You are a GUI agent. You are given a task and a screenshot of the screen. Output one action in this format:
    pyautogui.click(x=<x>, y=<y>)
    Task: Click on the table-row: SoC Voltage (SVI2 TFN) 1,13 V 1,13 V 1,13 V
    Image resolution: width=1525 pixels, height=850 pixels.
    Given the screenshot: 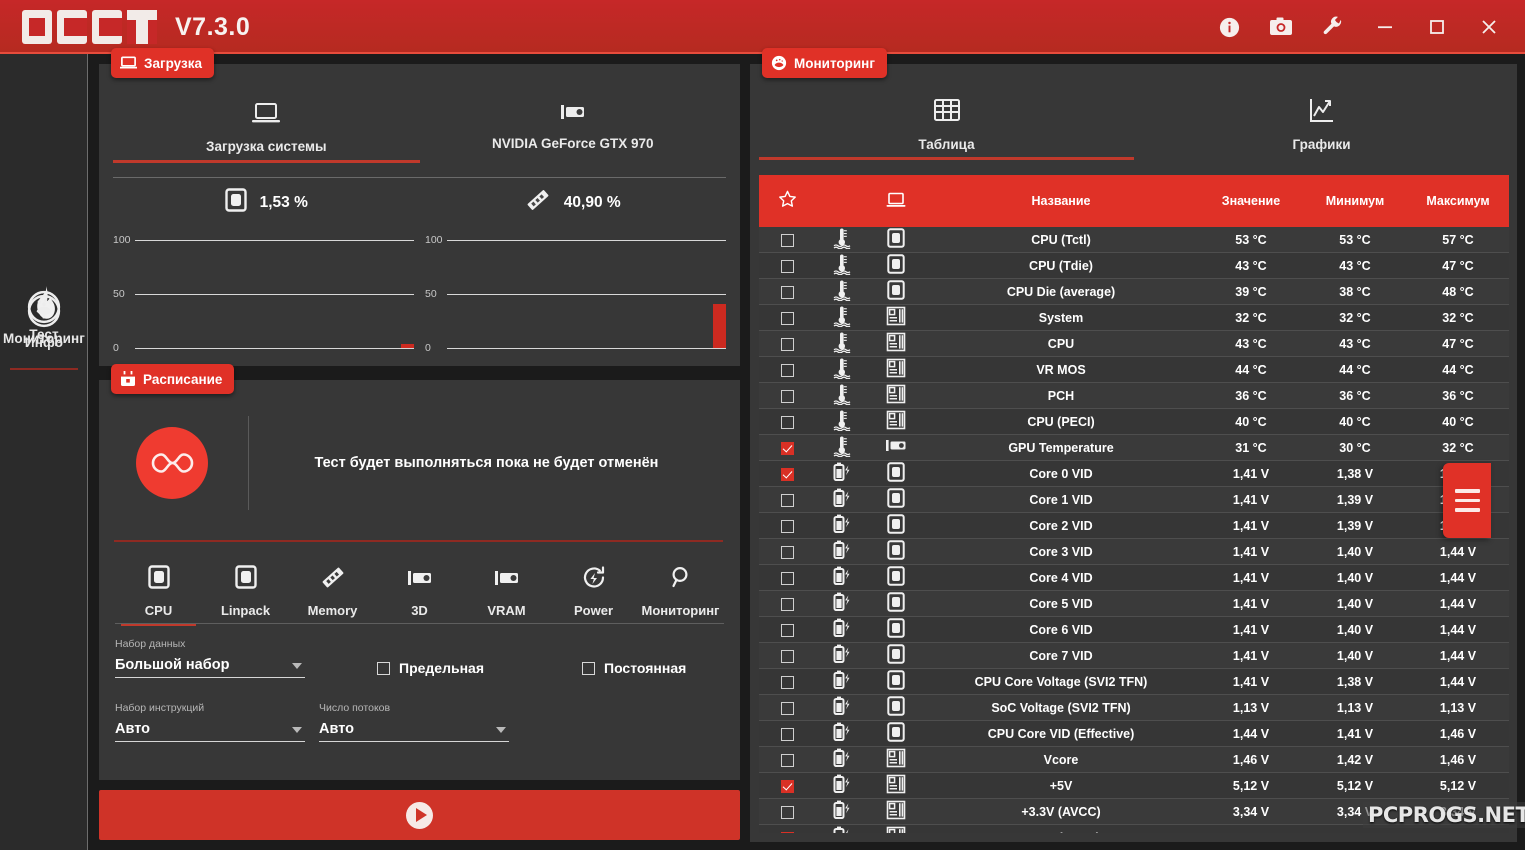 What is the action you would take?
    pyautogui.click(x=1134, y=707)
    